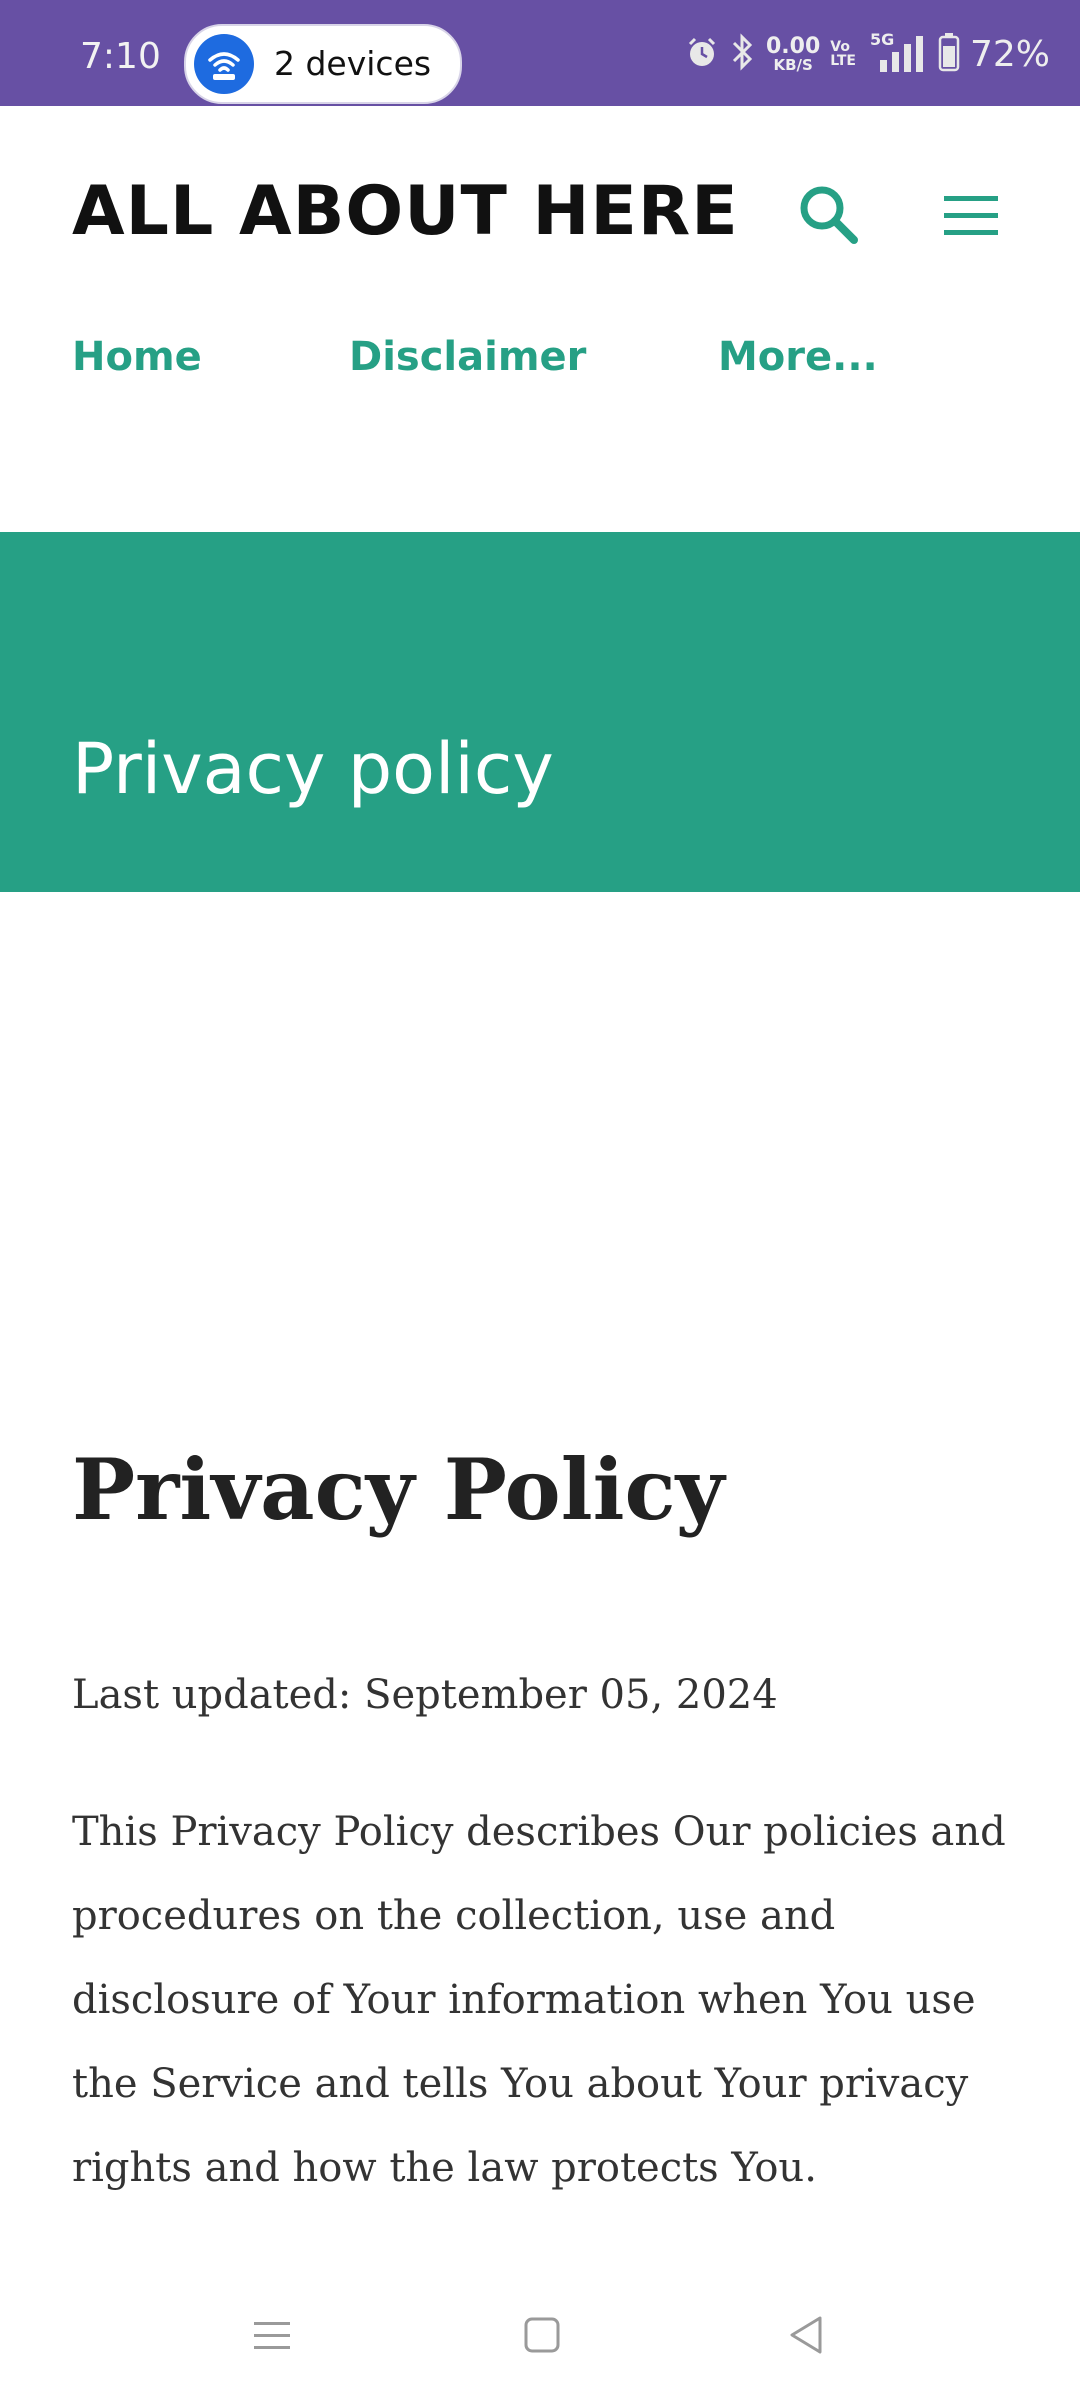 Image resolution: width=1080 pixels, height=2400 pixels. I want to click on search-icon, so click(829, 215).